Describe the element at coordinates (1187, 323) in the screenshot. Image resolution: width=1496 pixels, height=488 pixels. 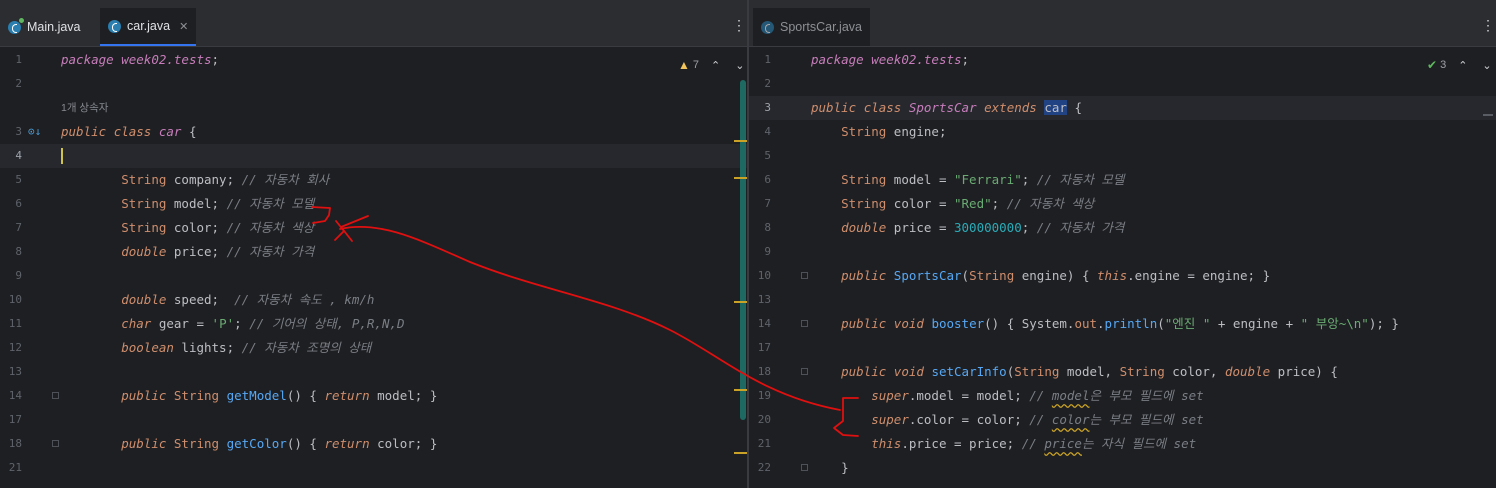
I see `code-token: "엔진 "` at that location.